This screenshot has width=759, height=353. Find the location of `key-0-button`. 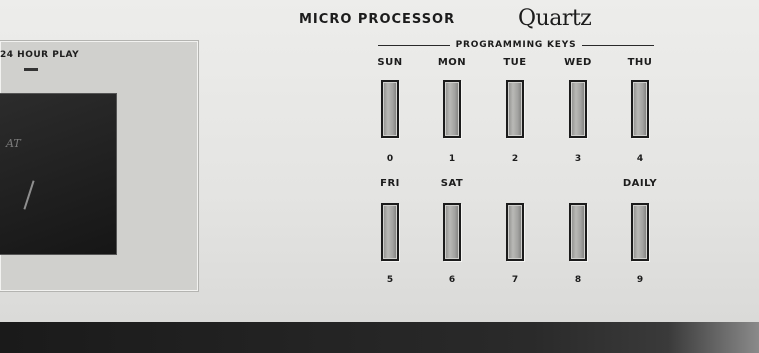

key-0-button is located at coordinates (390, 109).